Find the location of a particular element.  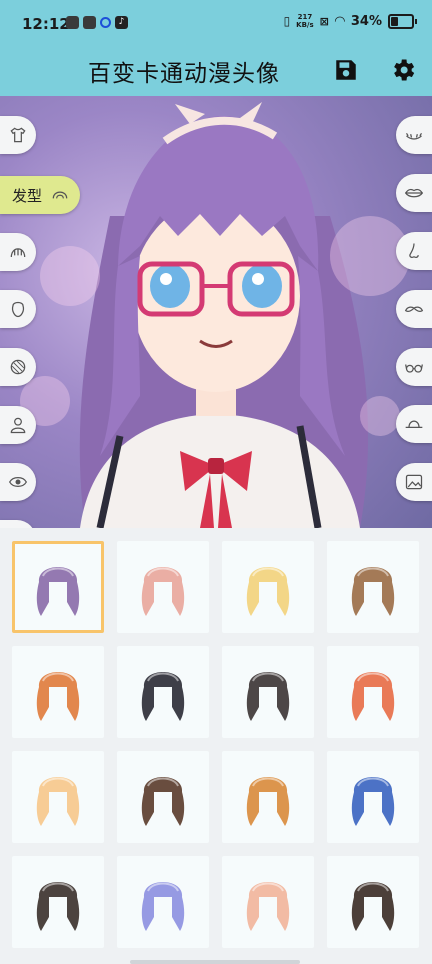

tab-mouth is located at coordinates (414, 193).